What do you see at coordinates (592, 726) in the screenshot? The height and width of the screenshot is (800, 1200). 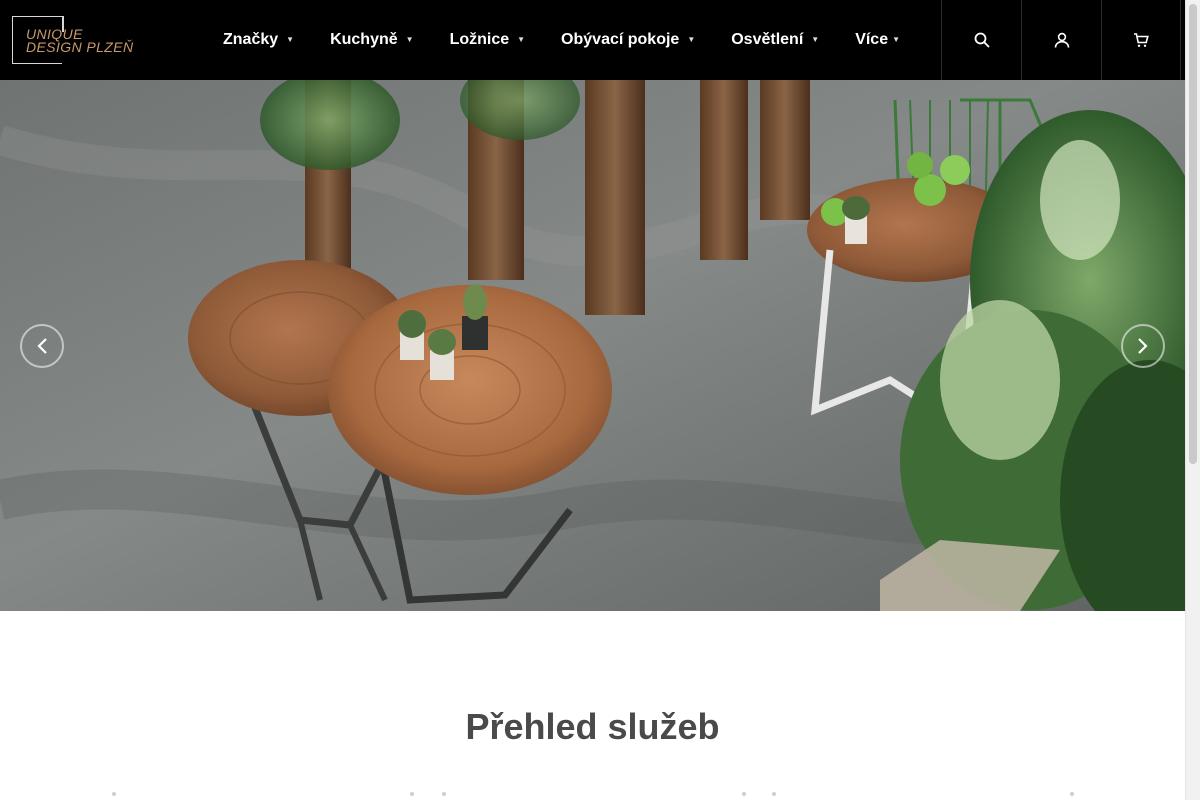 I see `services-title: Přehled služeb` at bounding box center [592, 726].